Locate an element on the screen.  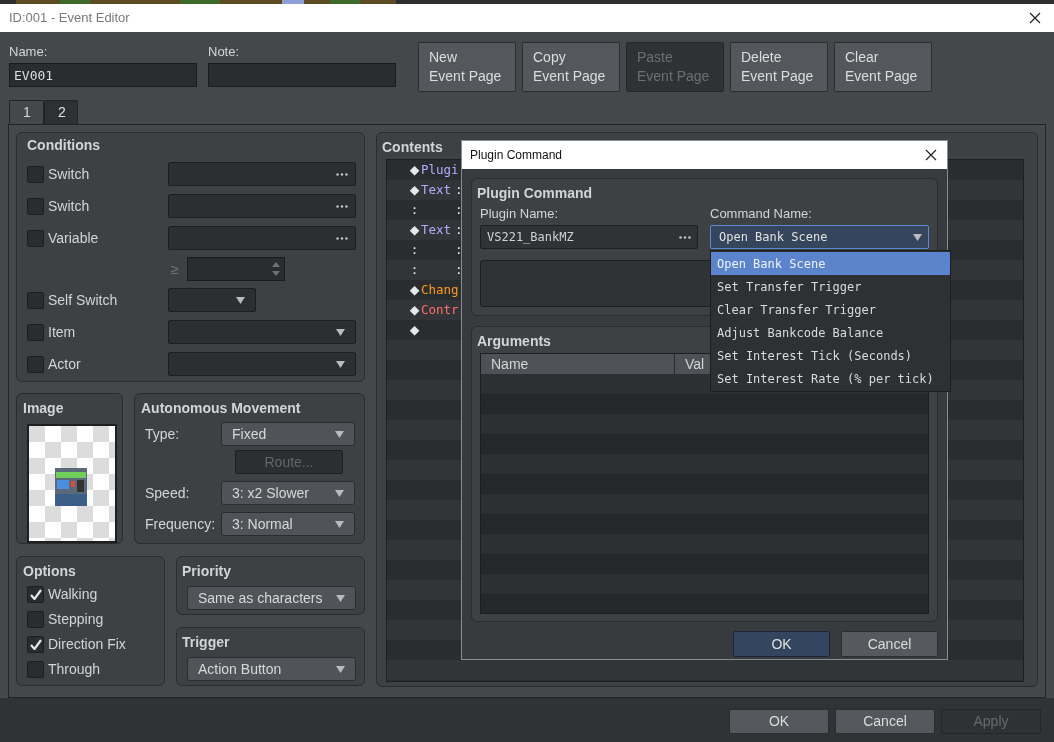
page-button: Clear Event Page is located at coordinates (883, 67).